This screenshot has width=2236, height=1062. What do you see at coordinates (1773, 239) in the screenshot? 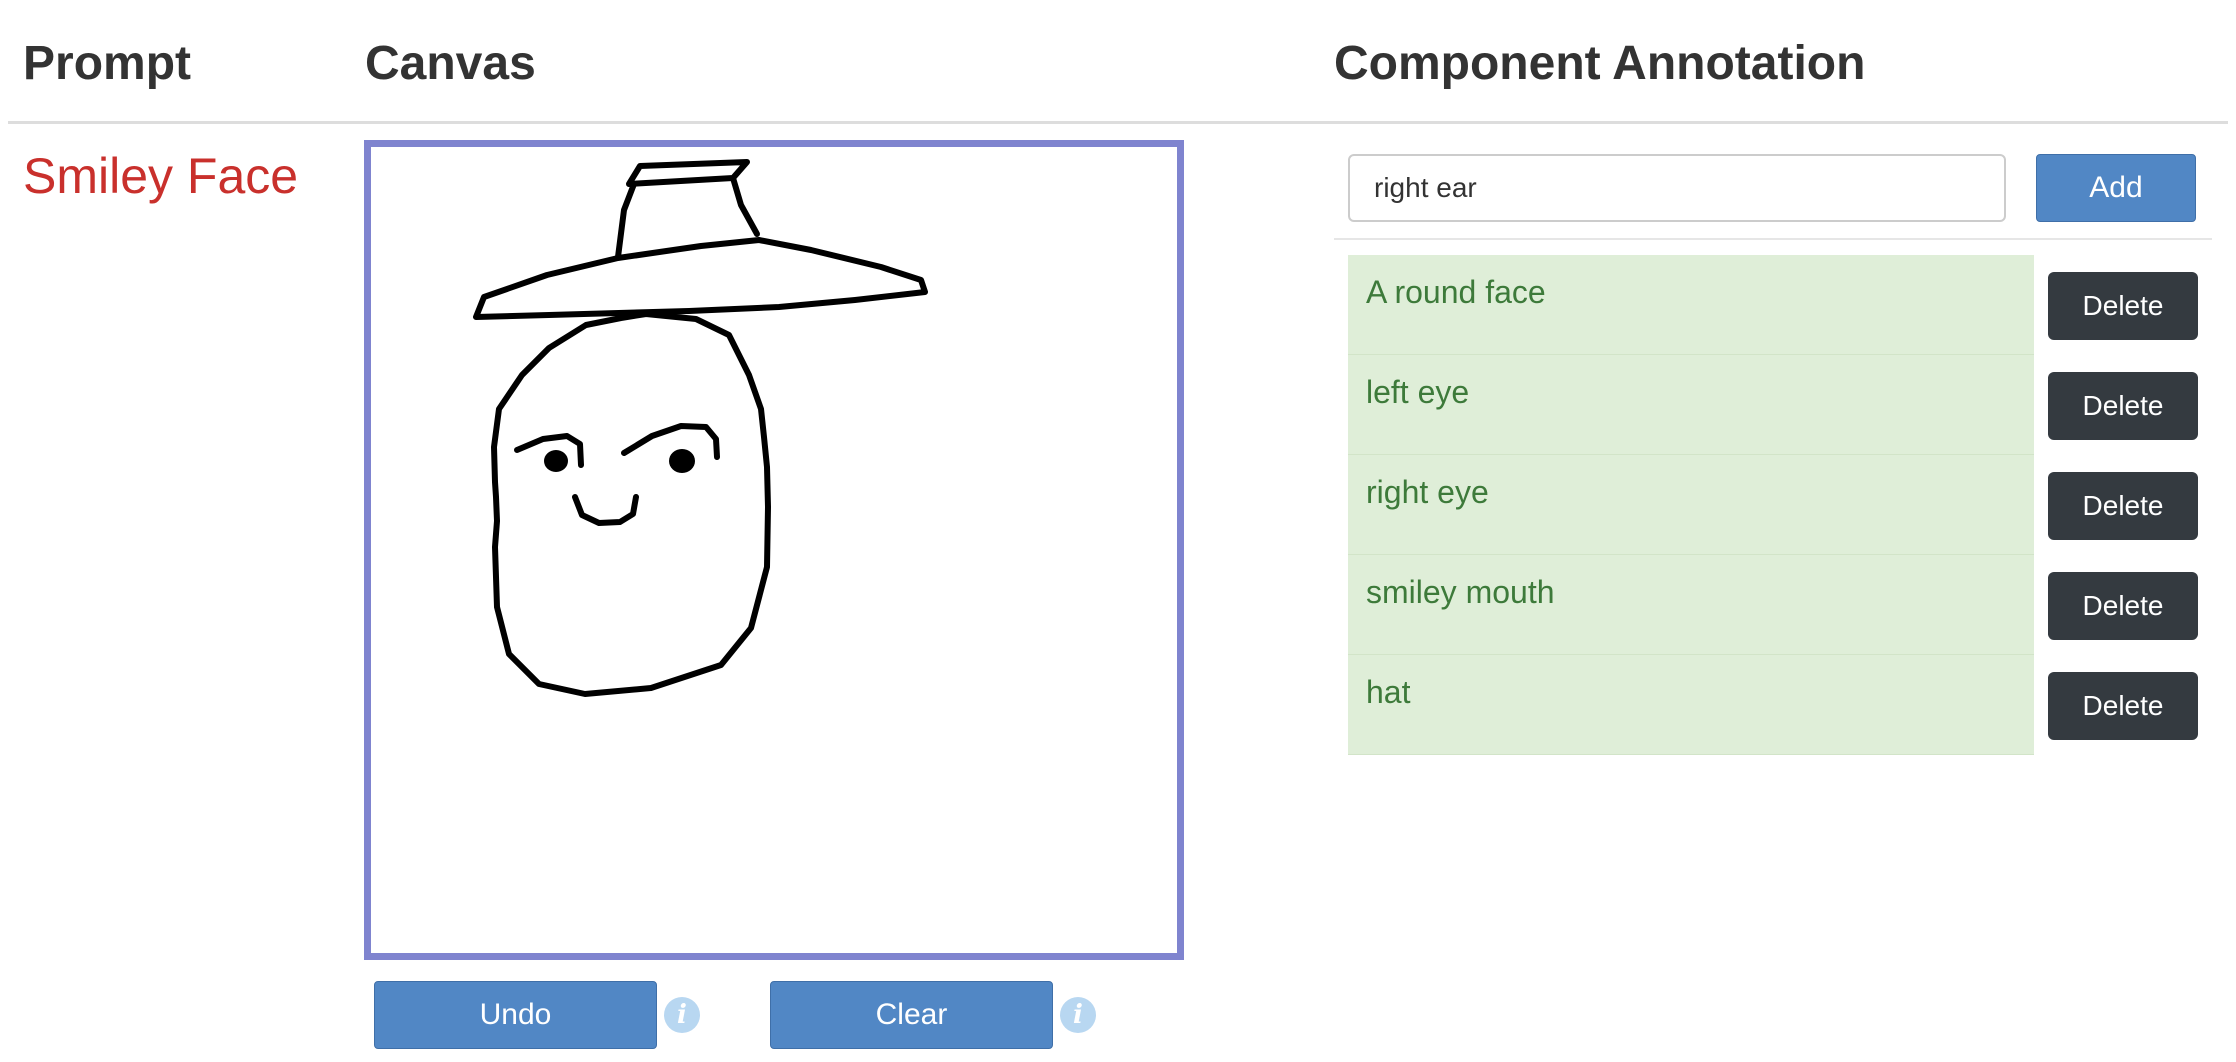
I see `annotation-divider` at bounding box center [1773, 239].